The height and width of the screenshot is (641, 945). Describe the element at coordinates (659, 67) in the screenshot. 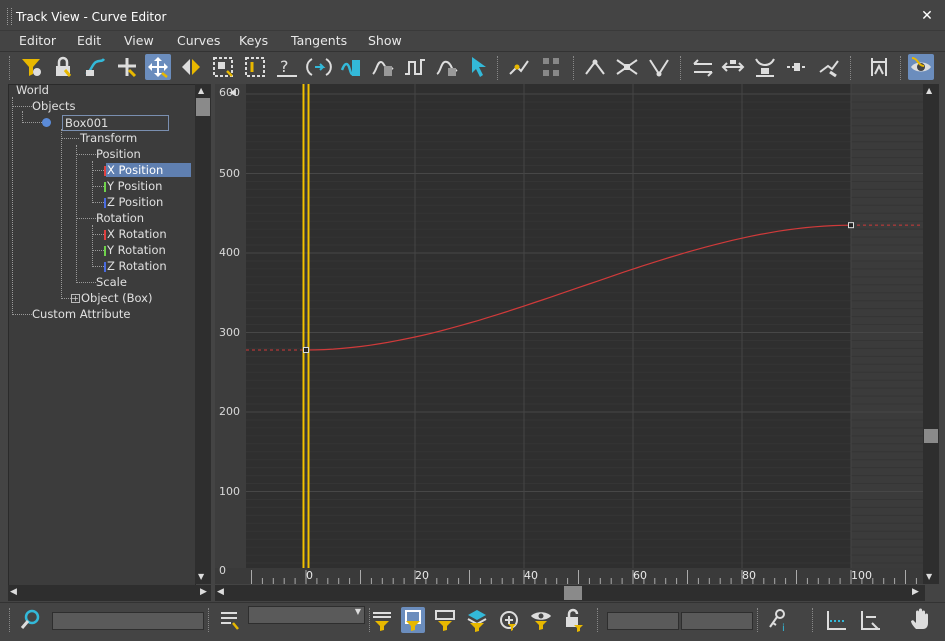

I see `fast-tangent-icon` at that location.